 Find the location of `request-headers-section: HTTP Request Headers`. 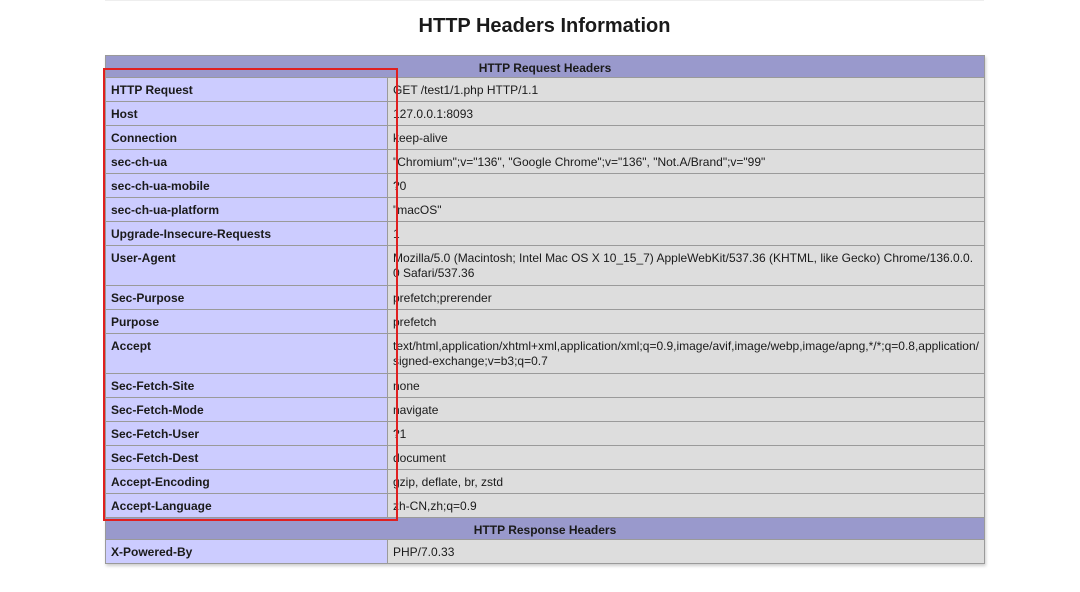

request-headers-section: HTTP Request Headers is located at coordinates (545, 66).